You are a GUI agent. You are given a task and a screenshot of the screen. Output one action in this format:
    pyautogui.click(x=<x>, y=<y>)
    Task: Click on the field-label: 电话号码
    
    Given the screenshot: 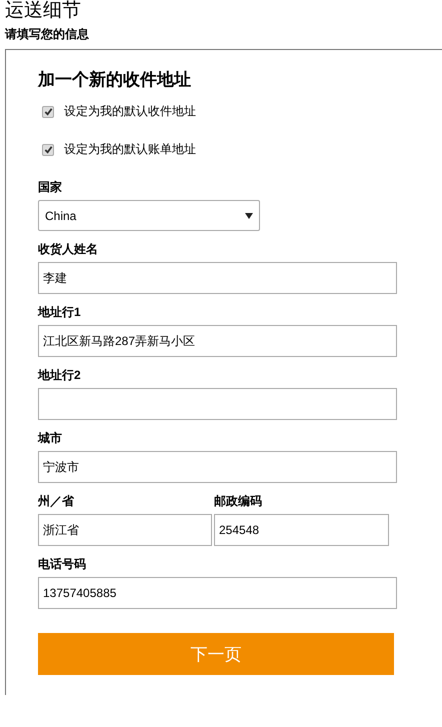 What is the action you would take?
    pyautogui.click(x=62, y=563)
    